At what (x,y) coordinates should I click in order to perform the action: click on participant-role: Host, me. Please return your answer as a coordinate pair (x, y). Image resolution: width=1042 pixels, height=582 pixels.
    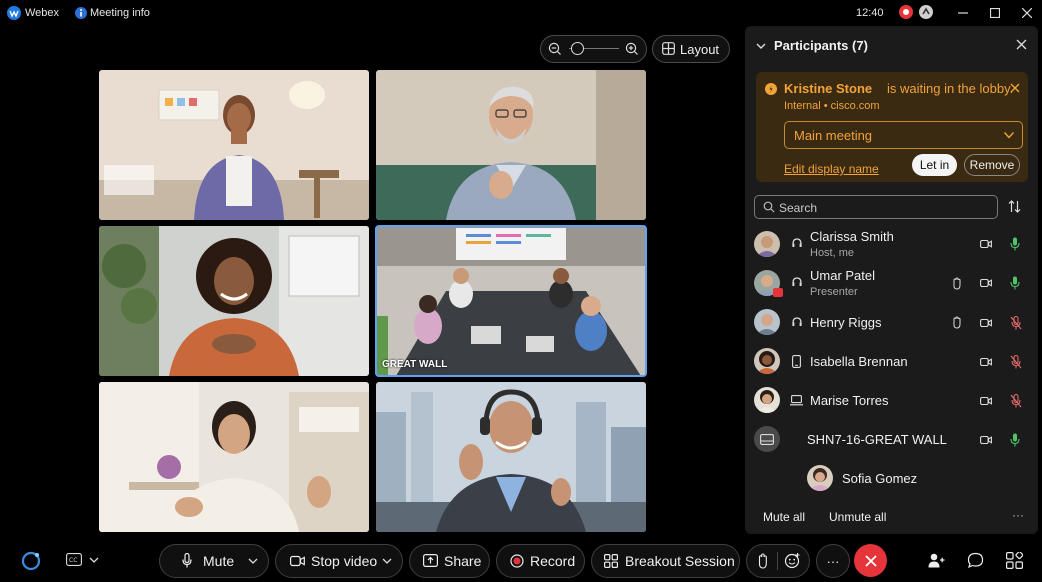
    Looking at the image, I should click on (832, 253).